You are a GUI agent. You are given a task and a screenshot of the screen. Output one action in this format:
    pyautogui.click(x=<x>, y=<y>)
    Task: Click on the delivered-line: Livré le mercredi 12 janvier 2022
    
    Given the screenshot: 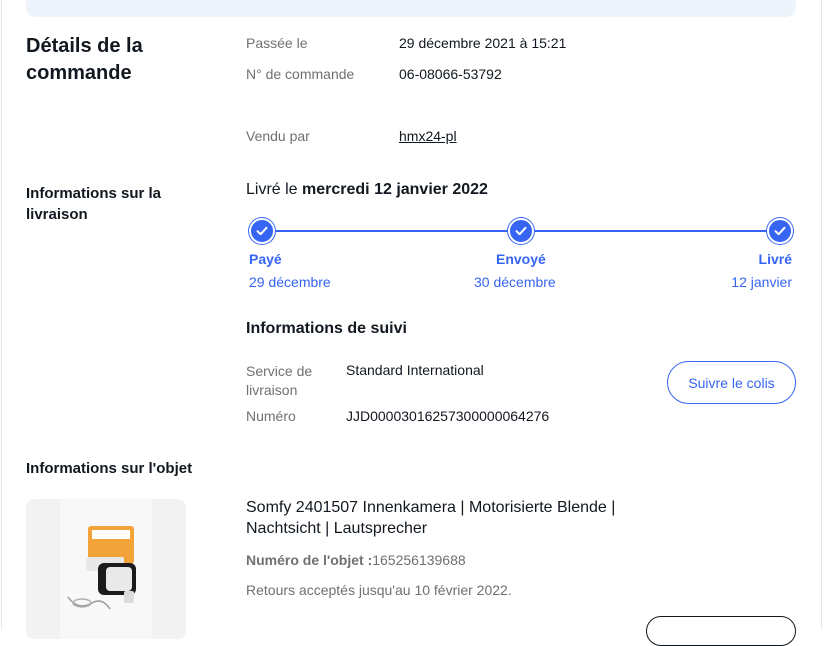 What is the action you would take?
    pyautogui.click(x=367, y=190)
    